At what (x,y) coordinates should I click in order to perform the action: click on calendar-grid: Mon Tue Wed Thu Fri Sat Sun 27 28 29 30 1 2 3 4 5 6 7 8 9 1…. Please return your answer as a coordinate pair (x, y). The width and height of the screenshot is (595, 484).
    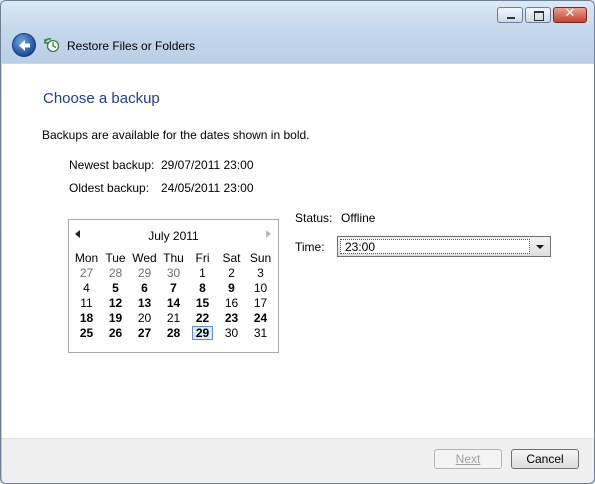
    Looking at the image, I should click on (173, 295).